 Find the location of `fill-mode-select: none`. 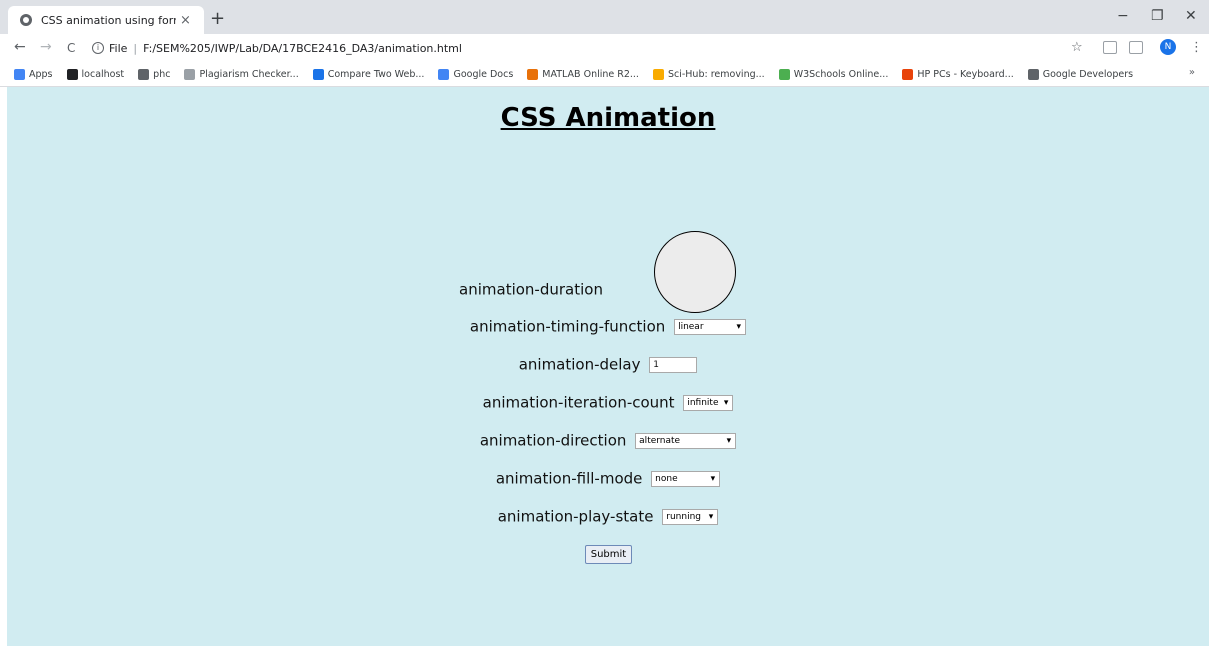

fill-mode-select: none is located at coordinates (686, 478).